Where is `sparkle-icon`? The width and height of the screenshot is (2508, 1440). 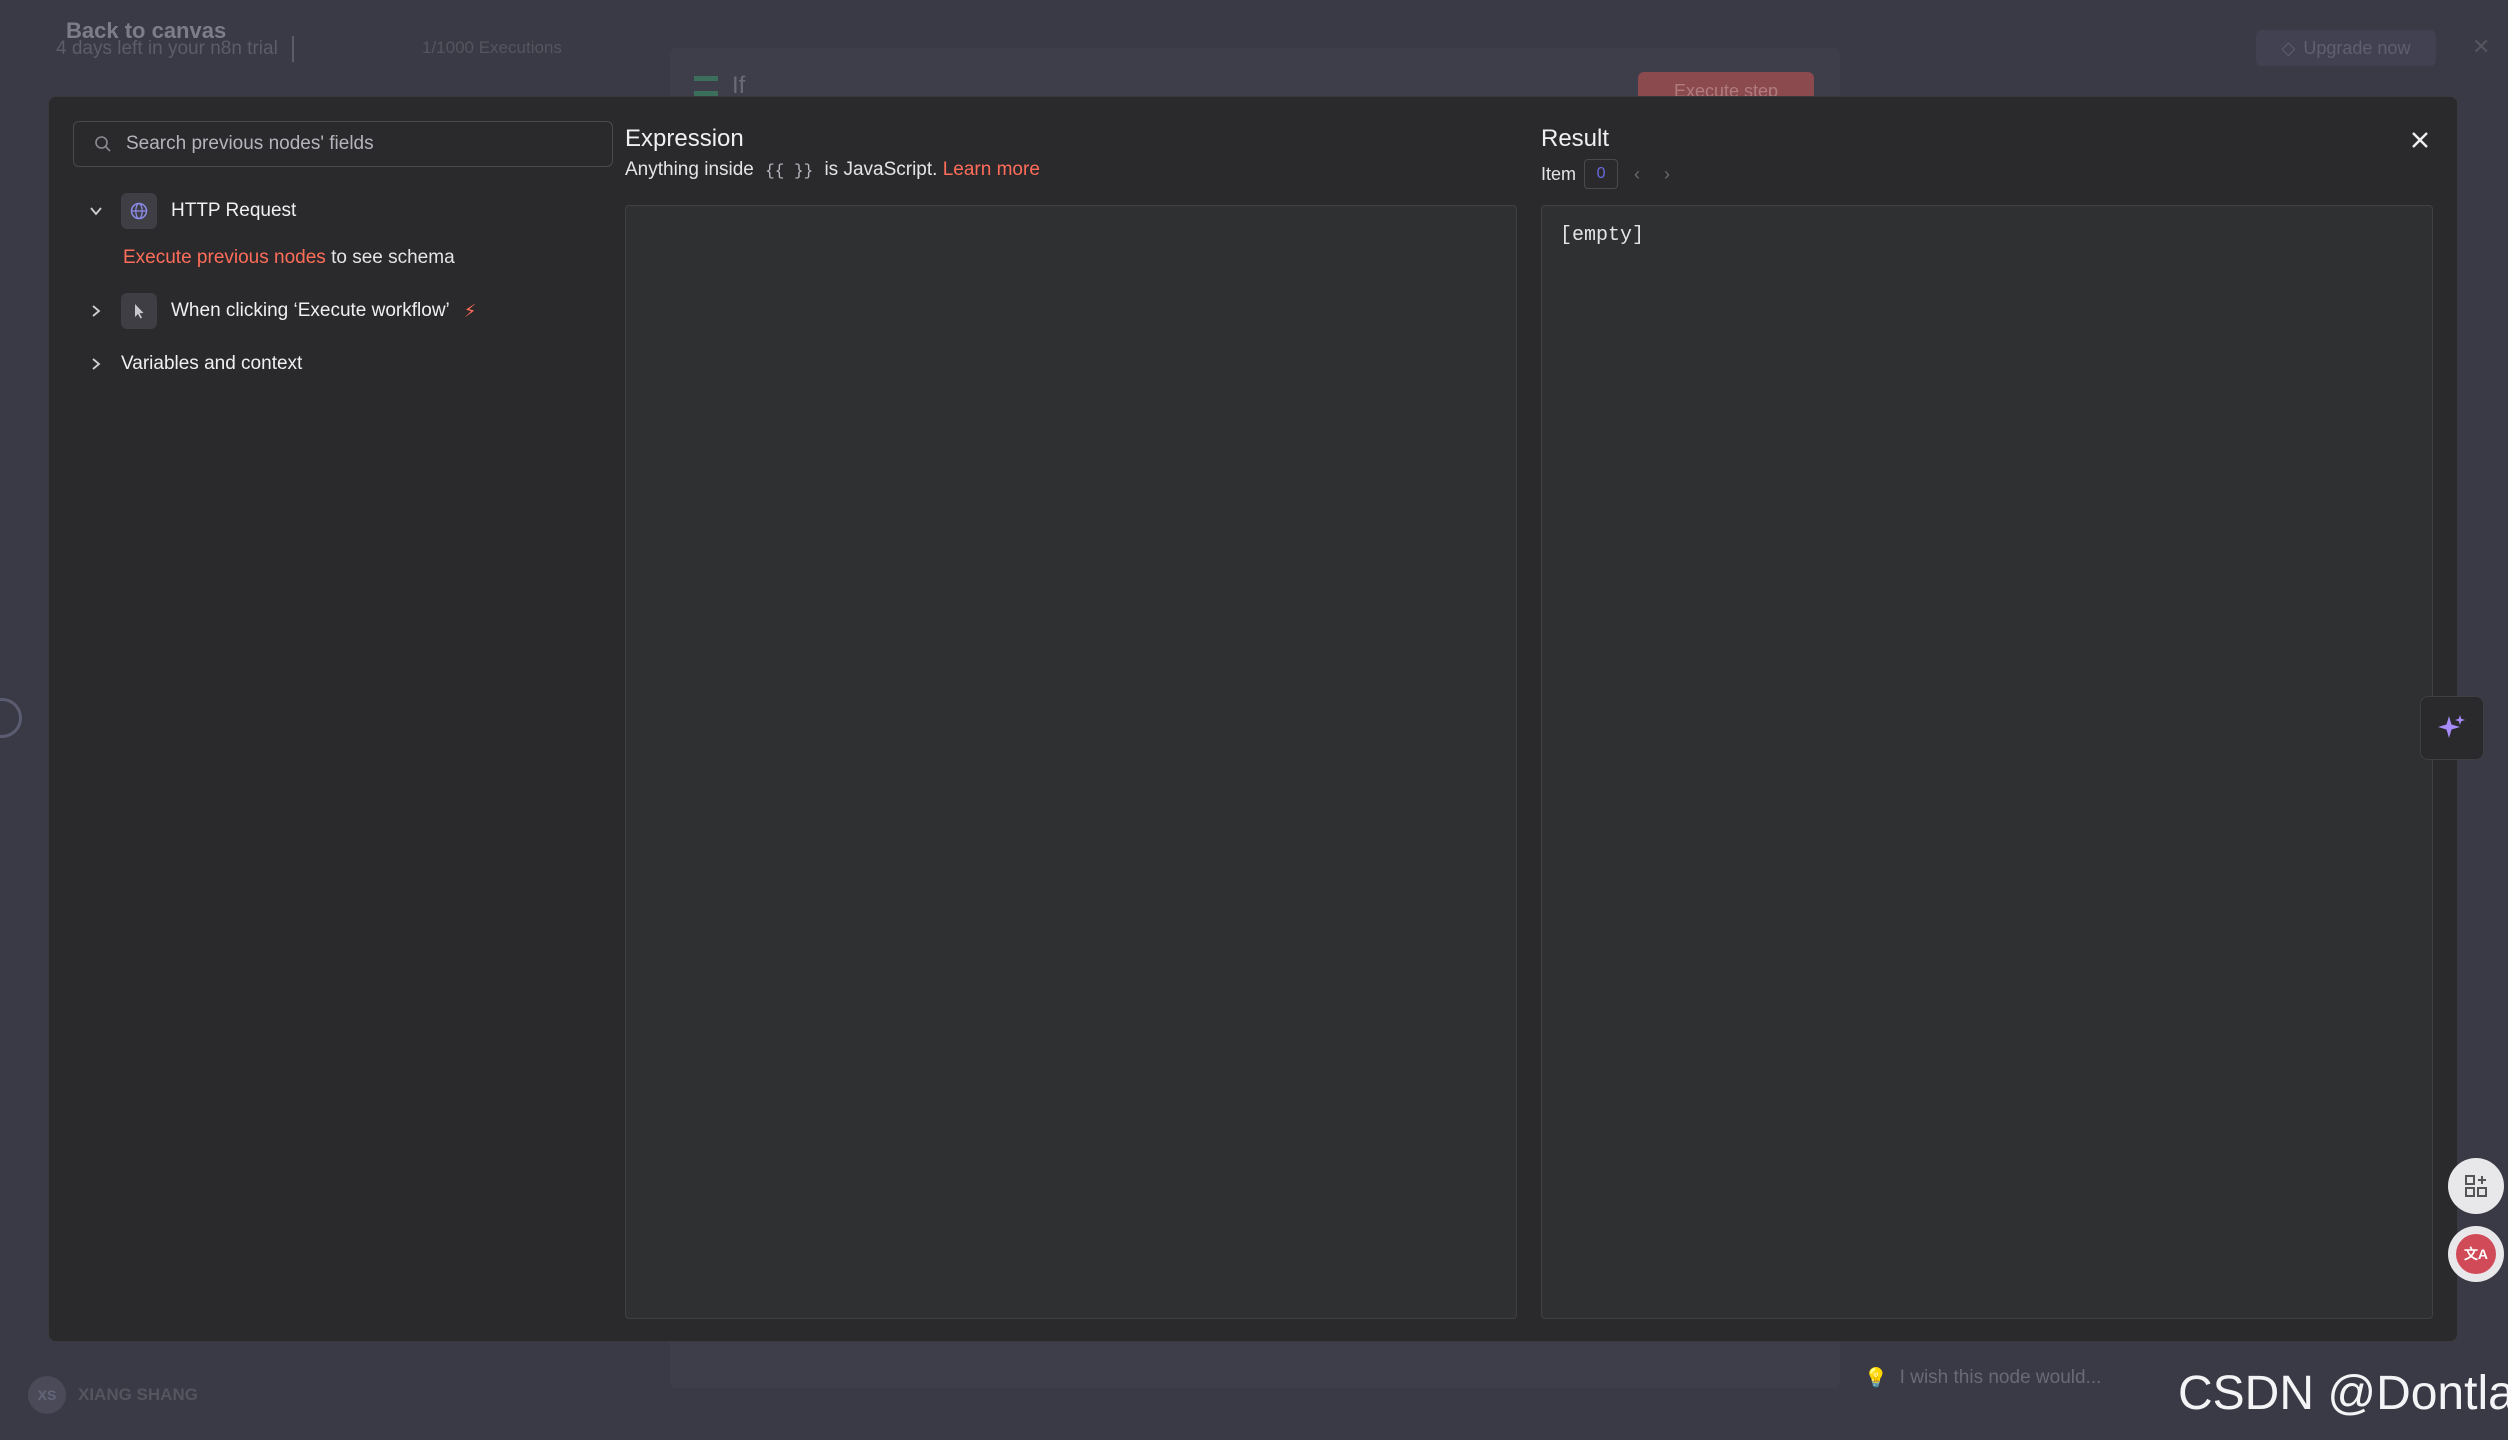 sparkle-icon is located at coordinates (2451, 726).